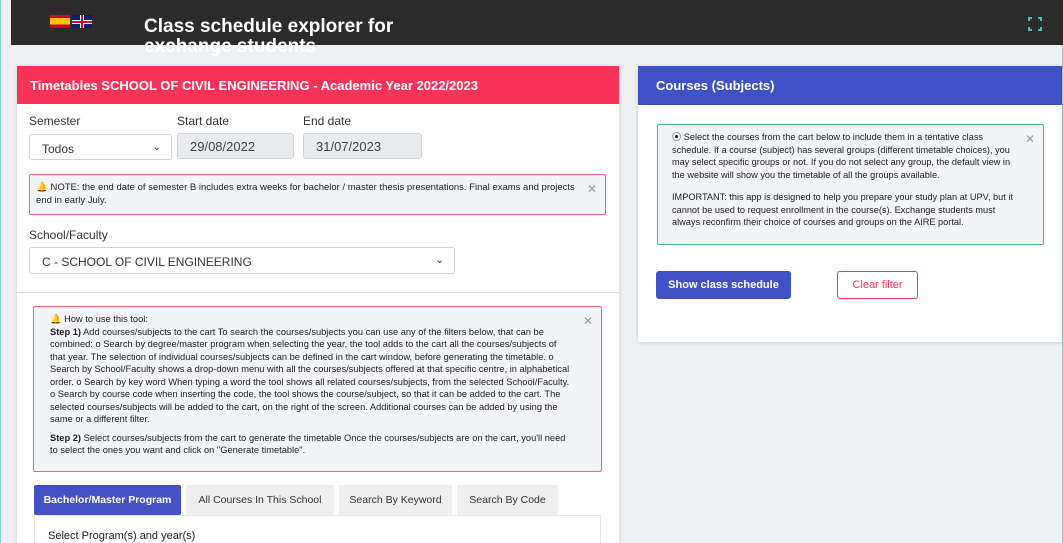 The width and height of the screenshot is (1063, 543). I want to click on school-label: School/Faculty, so click(68, 235).